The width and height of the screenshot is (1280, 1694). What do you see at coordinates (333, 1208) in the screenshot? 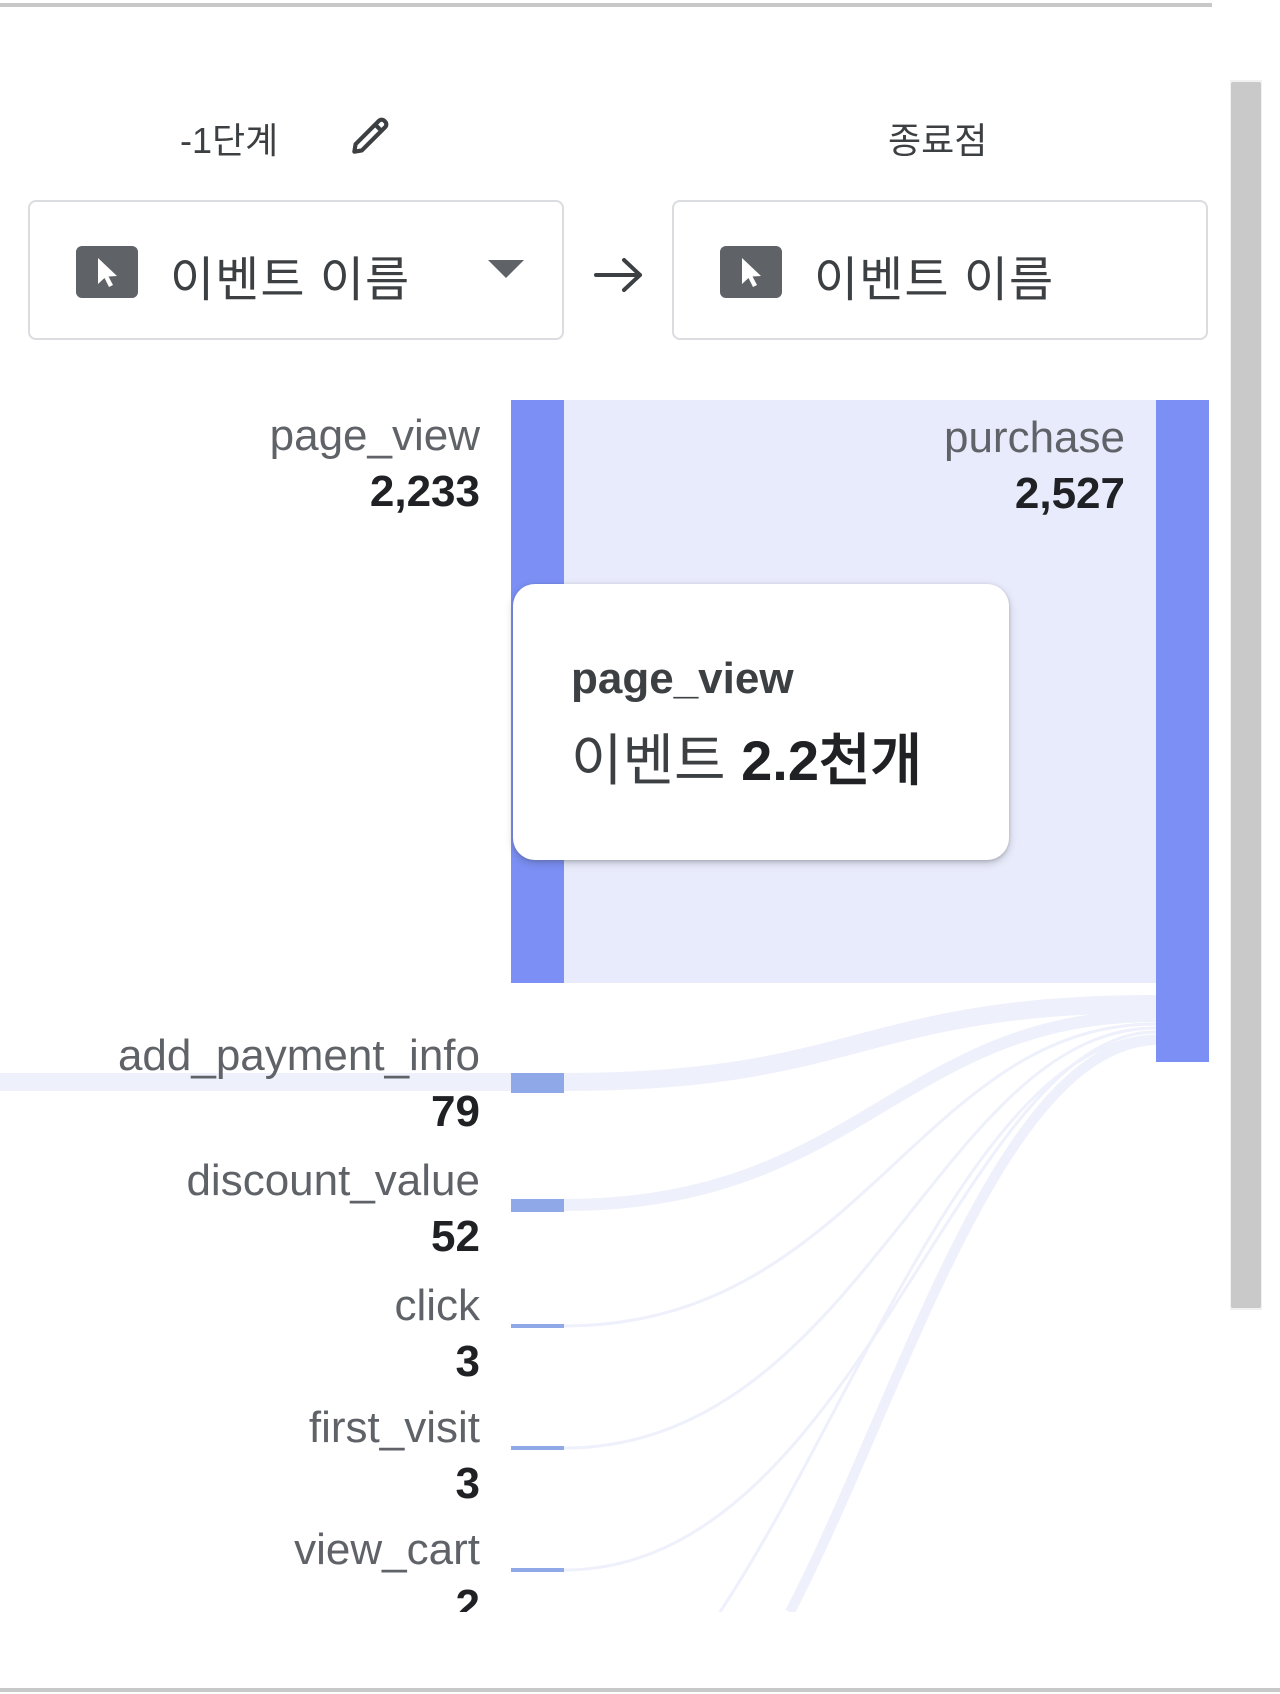
I see `node-label-discount-value: discount_value 52` at bounding box center [333, 1208].